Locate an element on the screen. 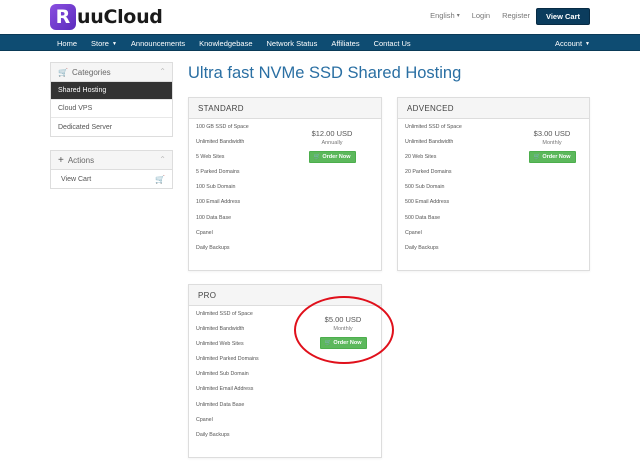 The width and height of the screenshot is (640, 471). view-cart-label: View Cart is located at coordinates (76, 179).